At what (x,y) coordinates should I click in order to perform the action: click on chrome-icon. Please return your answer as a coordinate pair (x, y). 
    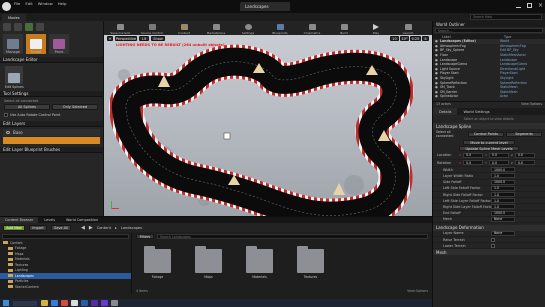
    Looking at the image, I should click on (64, 303).